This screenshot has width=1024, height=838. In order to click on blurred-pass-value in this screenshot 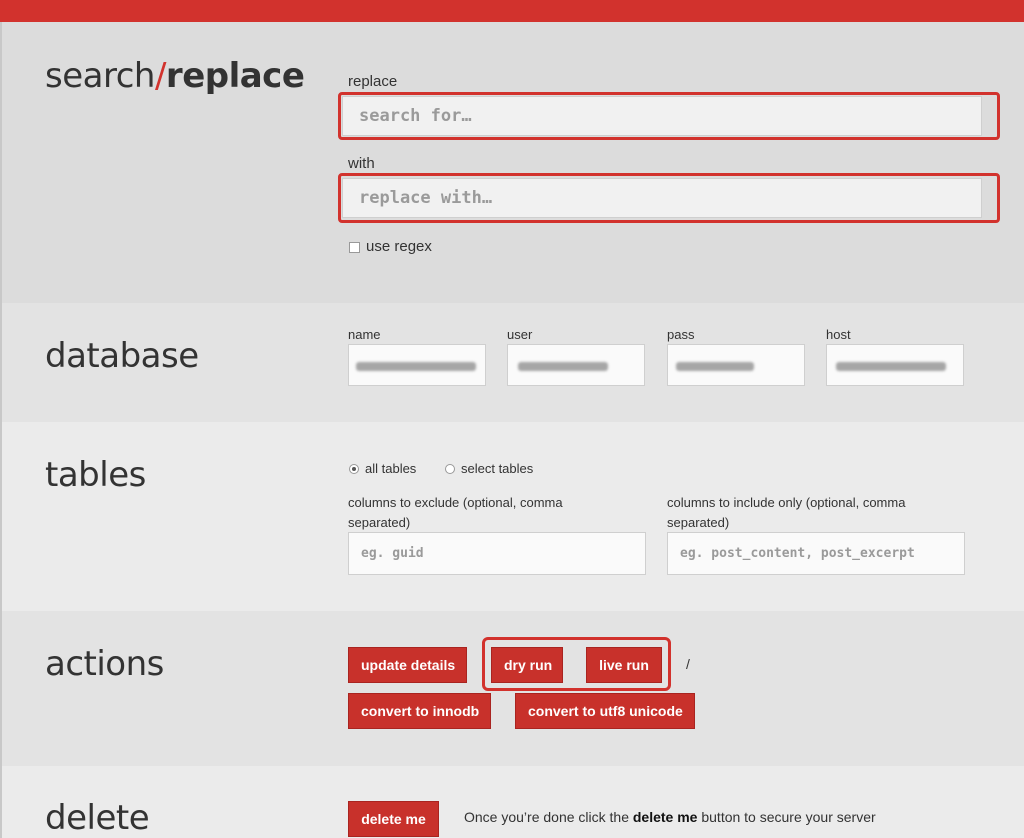, I will do `click(715, 366)`.